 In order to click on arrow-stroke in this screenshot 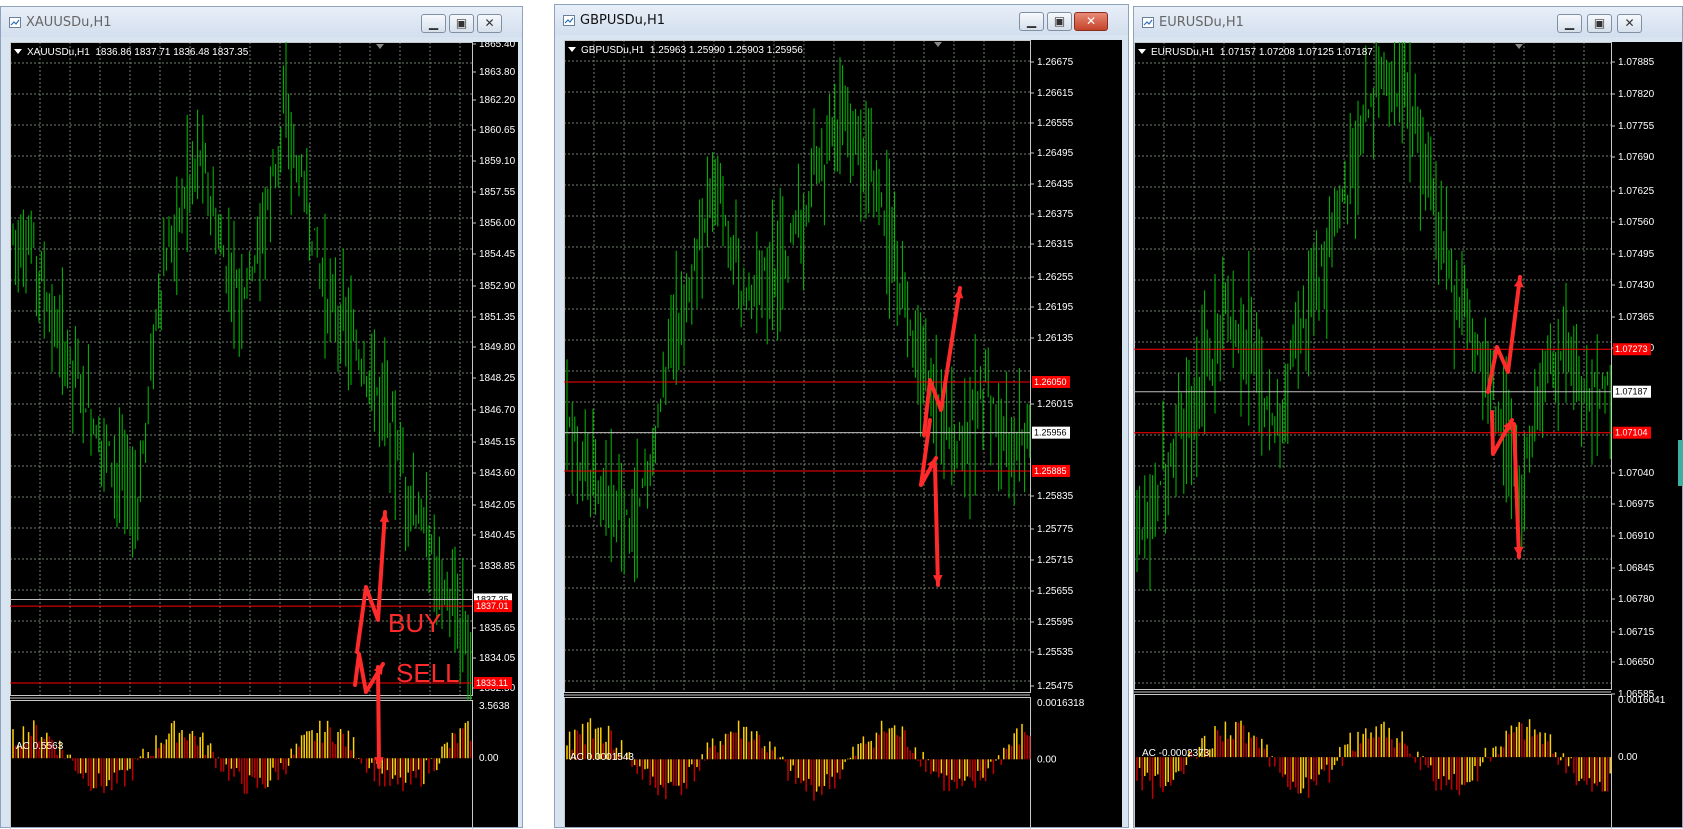, I will do `click(371, 582)`.